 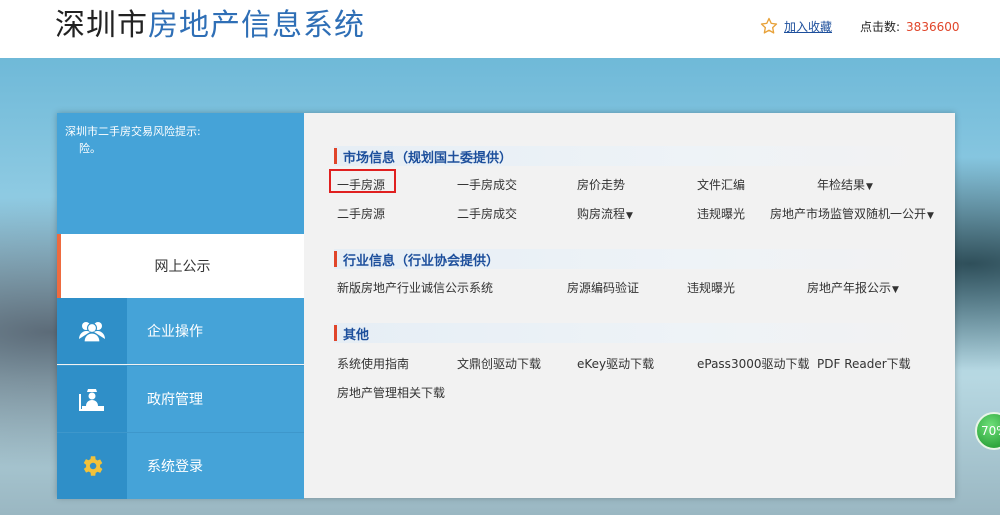 I want to click on site-title: 深圳市房地产信息系统, so click(x=210, y=25).